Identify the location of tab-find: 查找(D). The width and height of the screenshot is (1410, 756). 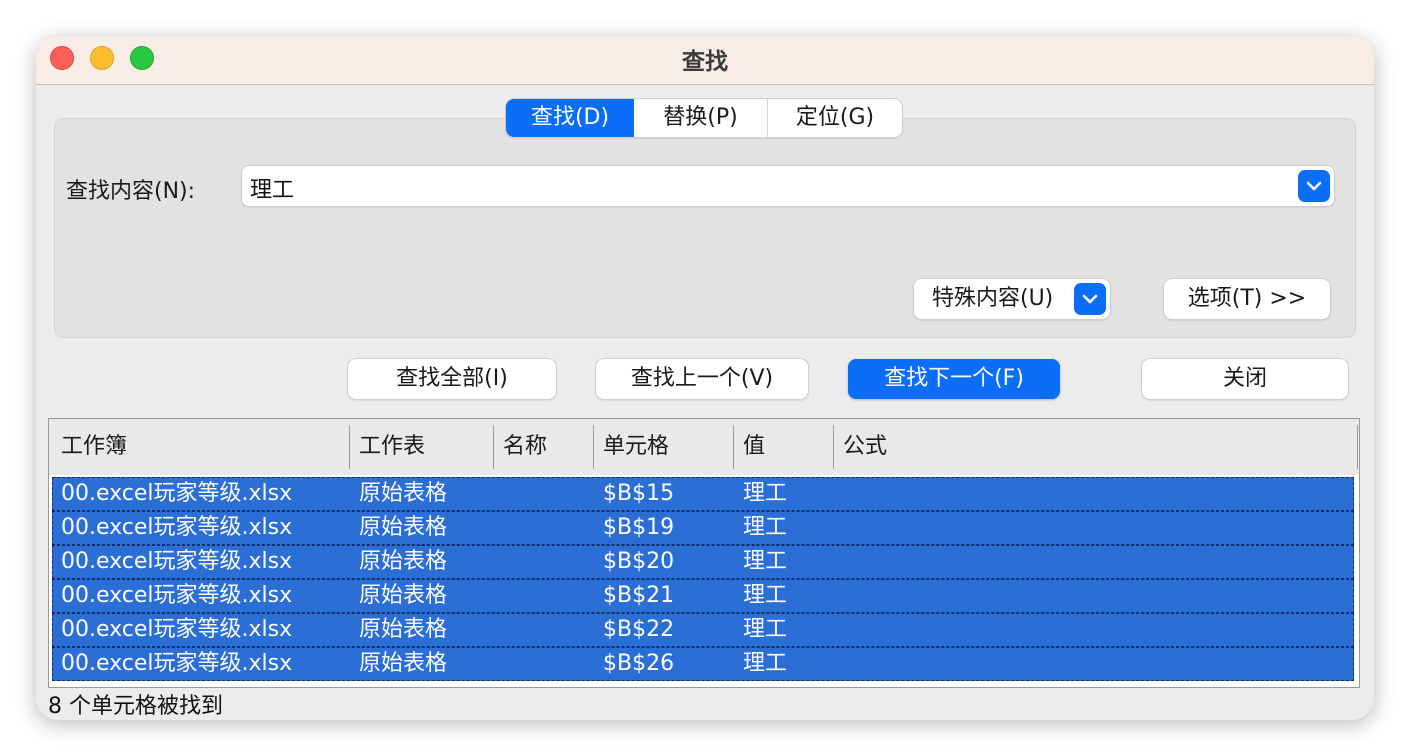
(570, 118).